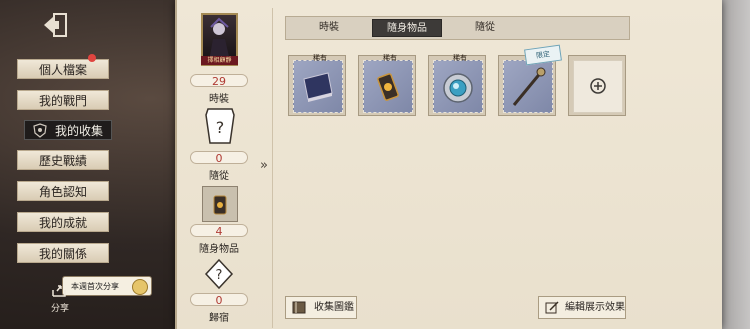 Image resolution: width=750 pixels, height=329 pixels. I want to click on expand-chevron-icon: », so click(264, 166).